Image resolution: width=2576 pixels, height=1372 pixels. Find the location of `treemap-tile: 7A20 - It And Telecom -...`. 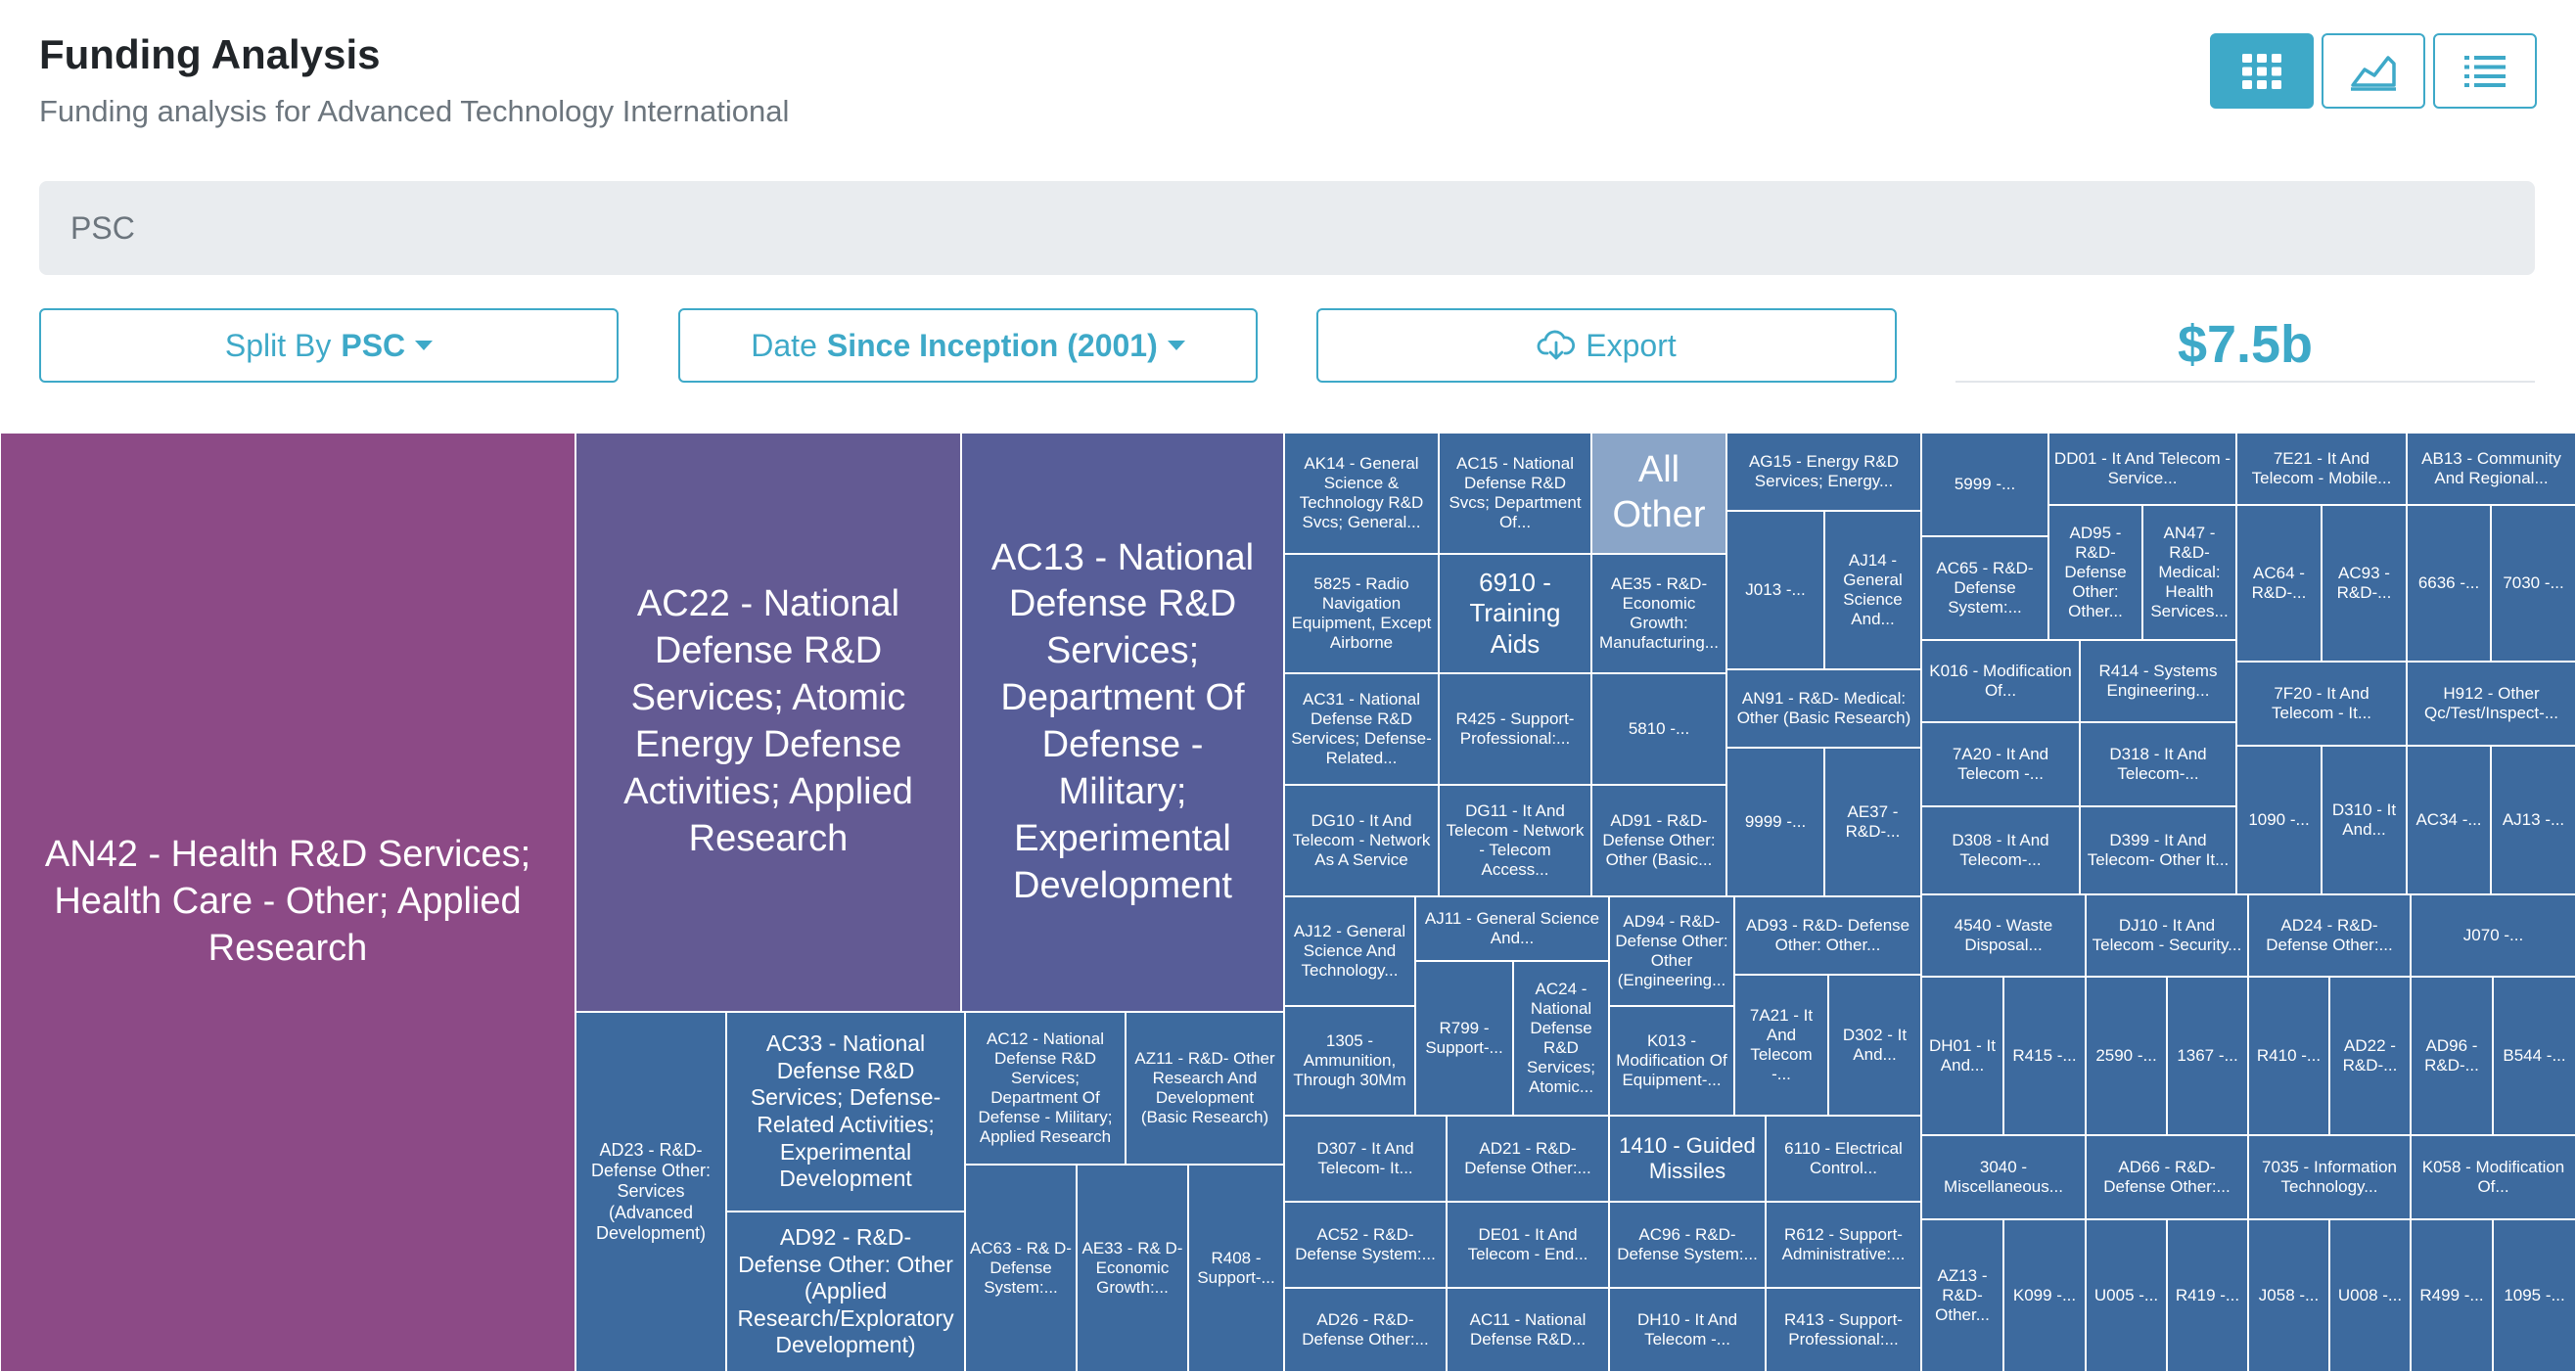

treemap-tile: 7A20 - It And Telecom -... is located at coordinates (2000, 764).